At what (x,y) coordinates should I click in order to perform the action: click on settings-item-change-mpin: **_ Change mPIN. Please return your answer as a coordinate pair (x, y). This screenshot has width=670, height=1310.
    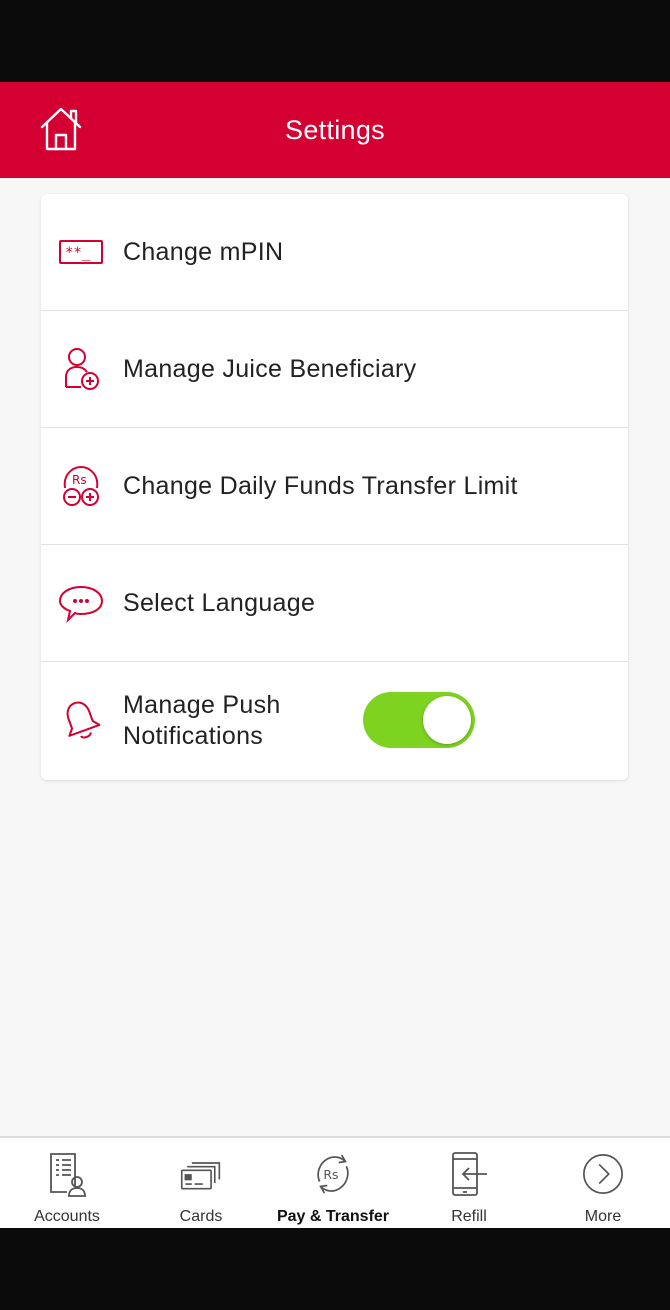
    Looking at the image, I should click on (334, 252).